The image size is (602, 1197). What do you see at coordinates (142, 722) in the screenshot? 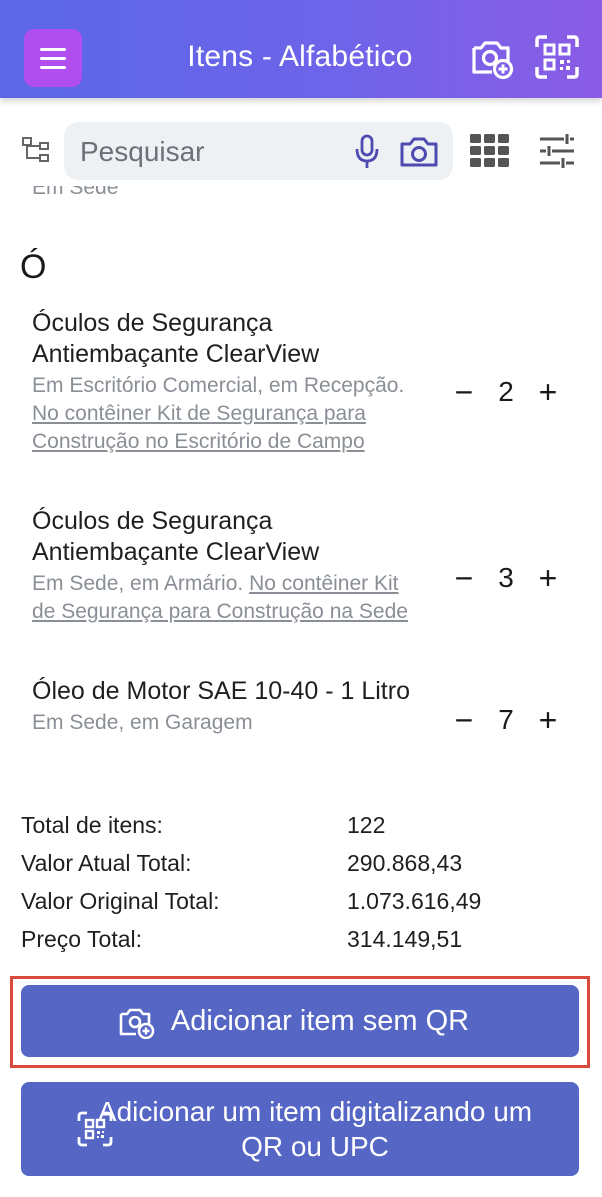
I see `location-text: Em Sede, em Garagem` at bounding box center [142, 722].